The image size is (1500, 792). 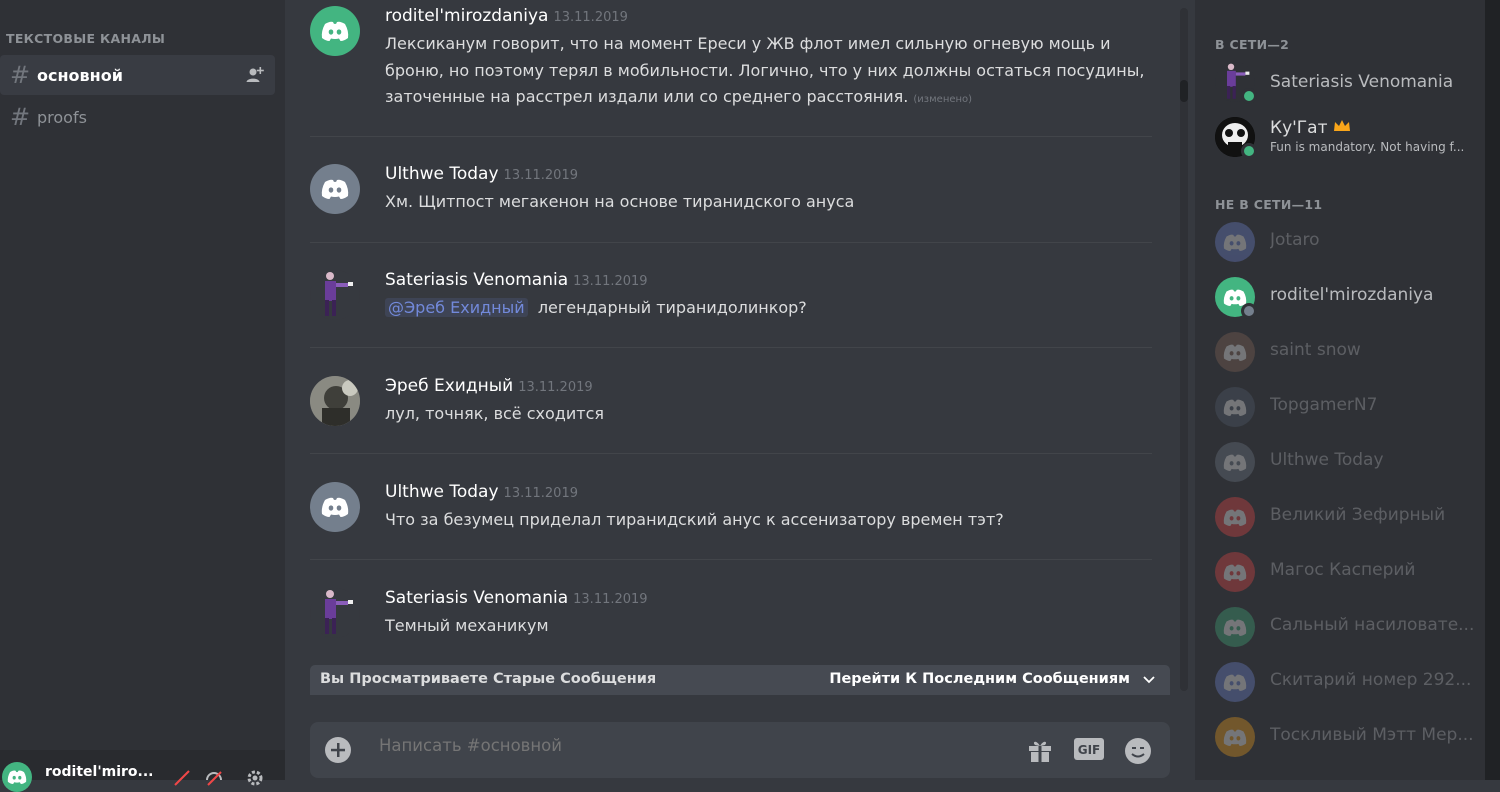 I want to click on member-item: Магос Касперий, so click(x=1347, y=572).